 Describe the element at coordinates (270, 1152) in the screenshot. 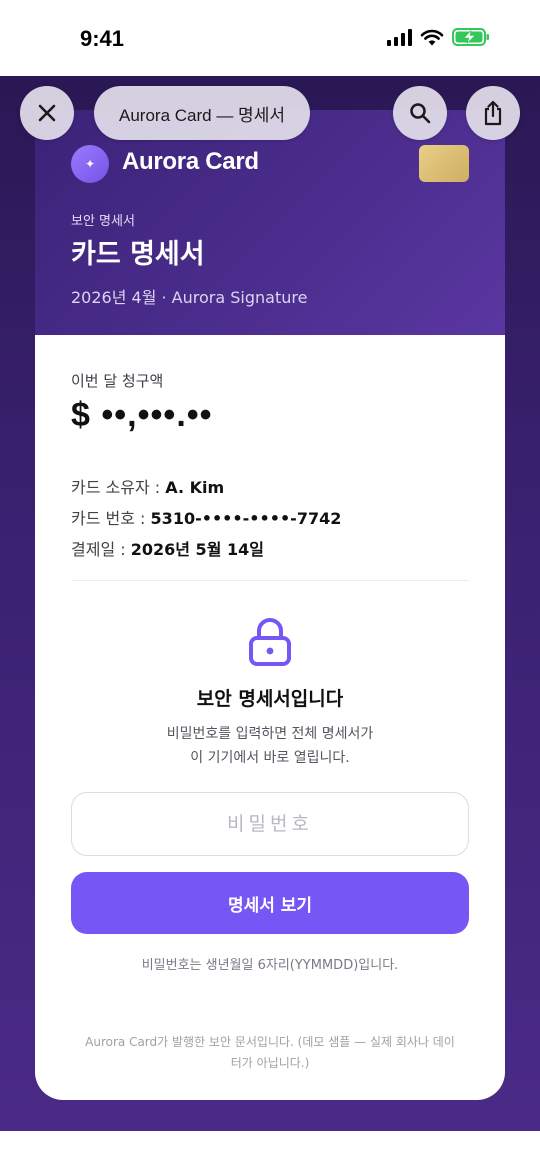

I see `bottom-bar` at that location.